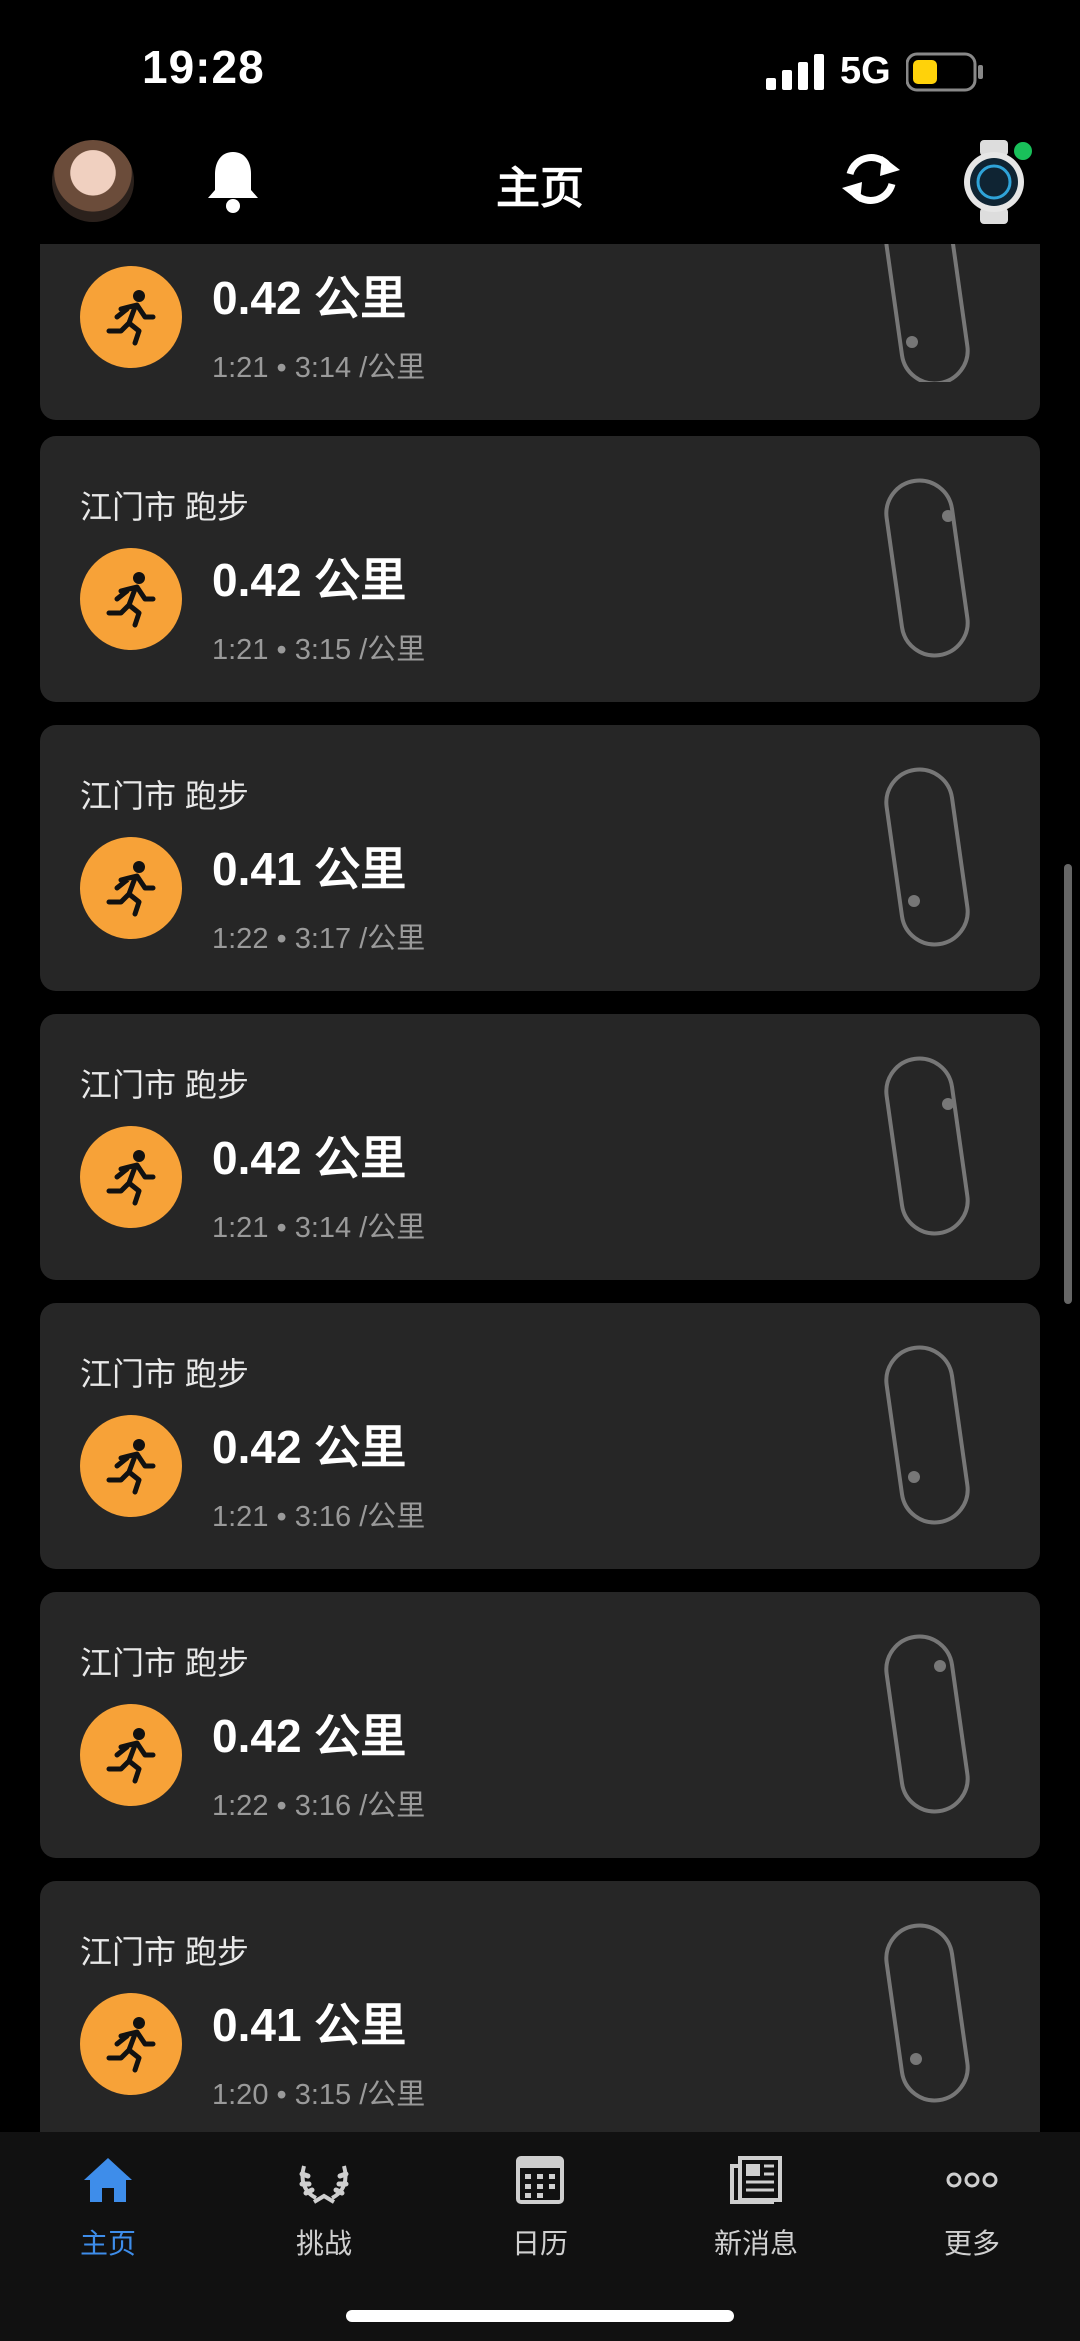  I want to click on tab-home: 主页, so click(108, 2207).